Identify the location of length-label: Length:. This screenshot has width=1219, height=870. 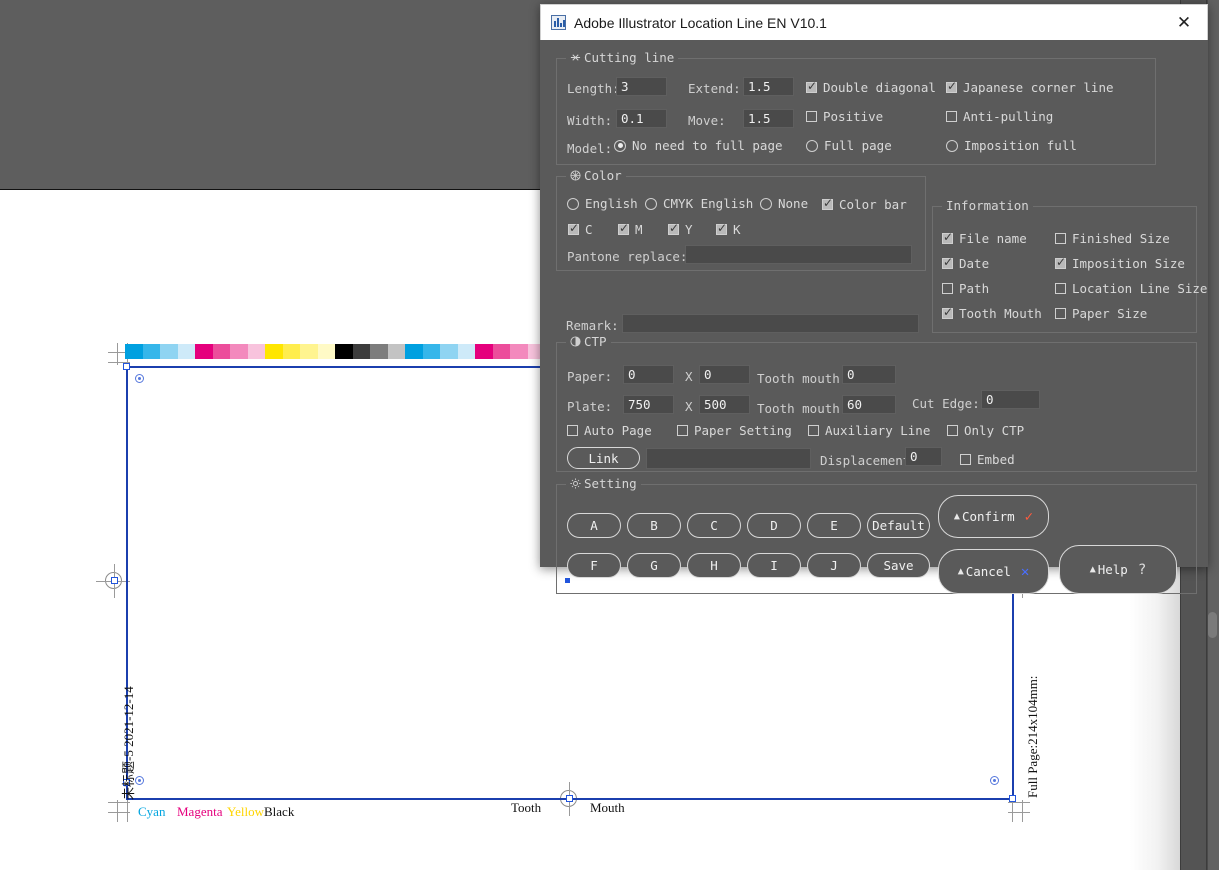
(593, 88).